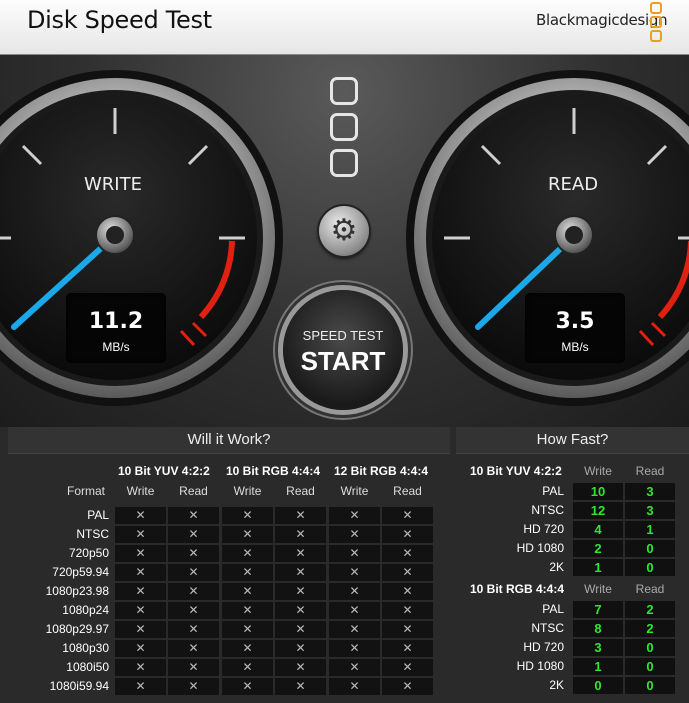 This screenshot has height=703, width=689. Describe the element at coordinates (598, 510) in the screenshot. I see `write-fps-value: 12` at that location.